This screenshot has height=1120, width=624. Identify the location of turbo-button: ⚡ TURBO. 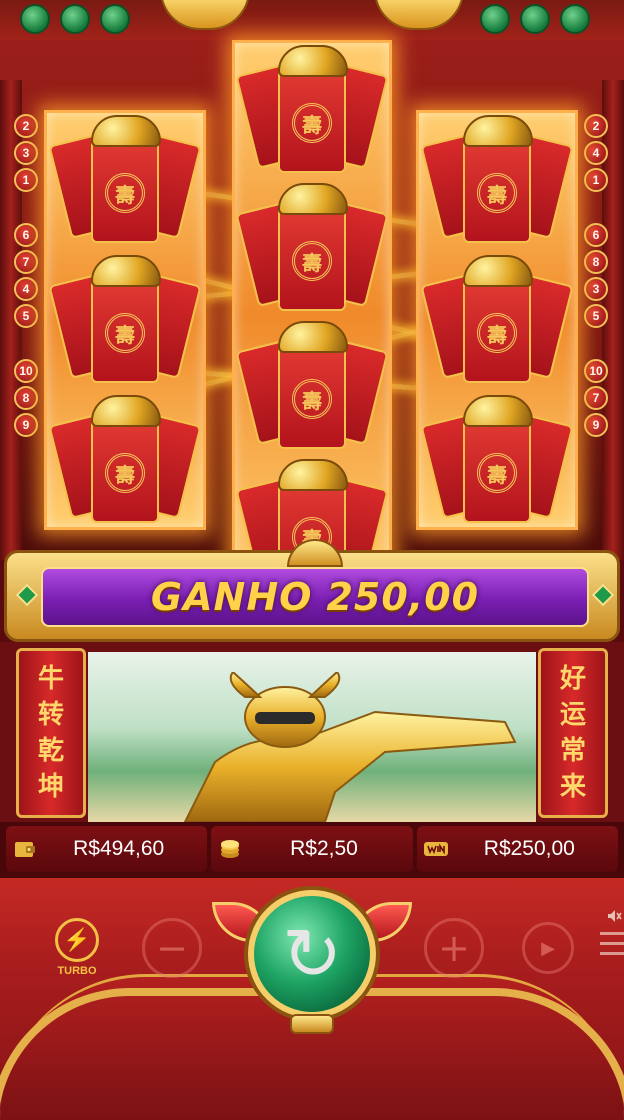
(77, 948).